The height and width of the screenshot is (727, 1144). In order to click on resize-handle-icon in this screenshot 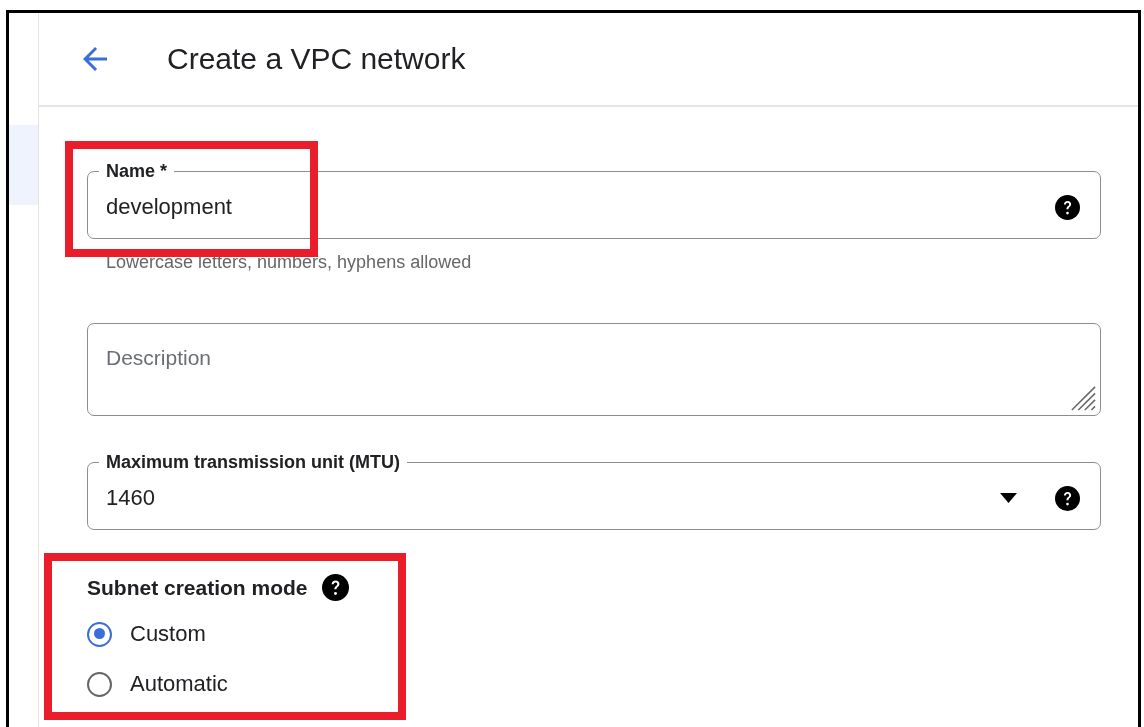, I will do `click(1083, 398)`.